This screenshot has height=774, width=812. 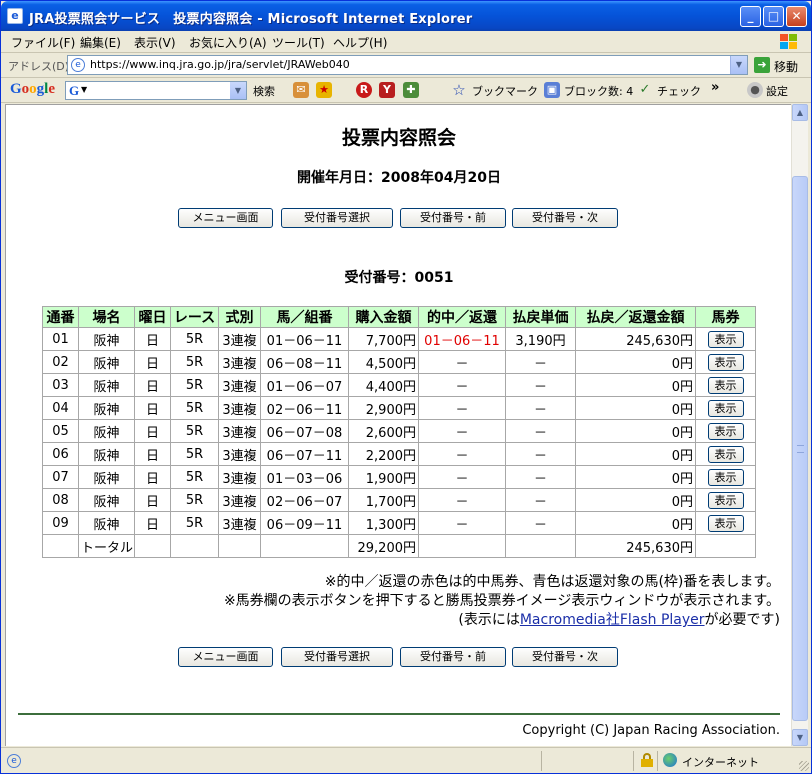 What do you see at coordinates (800, 737) in the screenshot?
I see `scroll-down-icon: ▼` at bounding box center [800, 737].